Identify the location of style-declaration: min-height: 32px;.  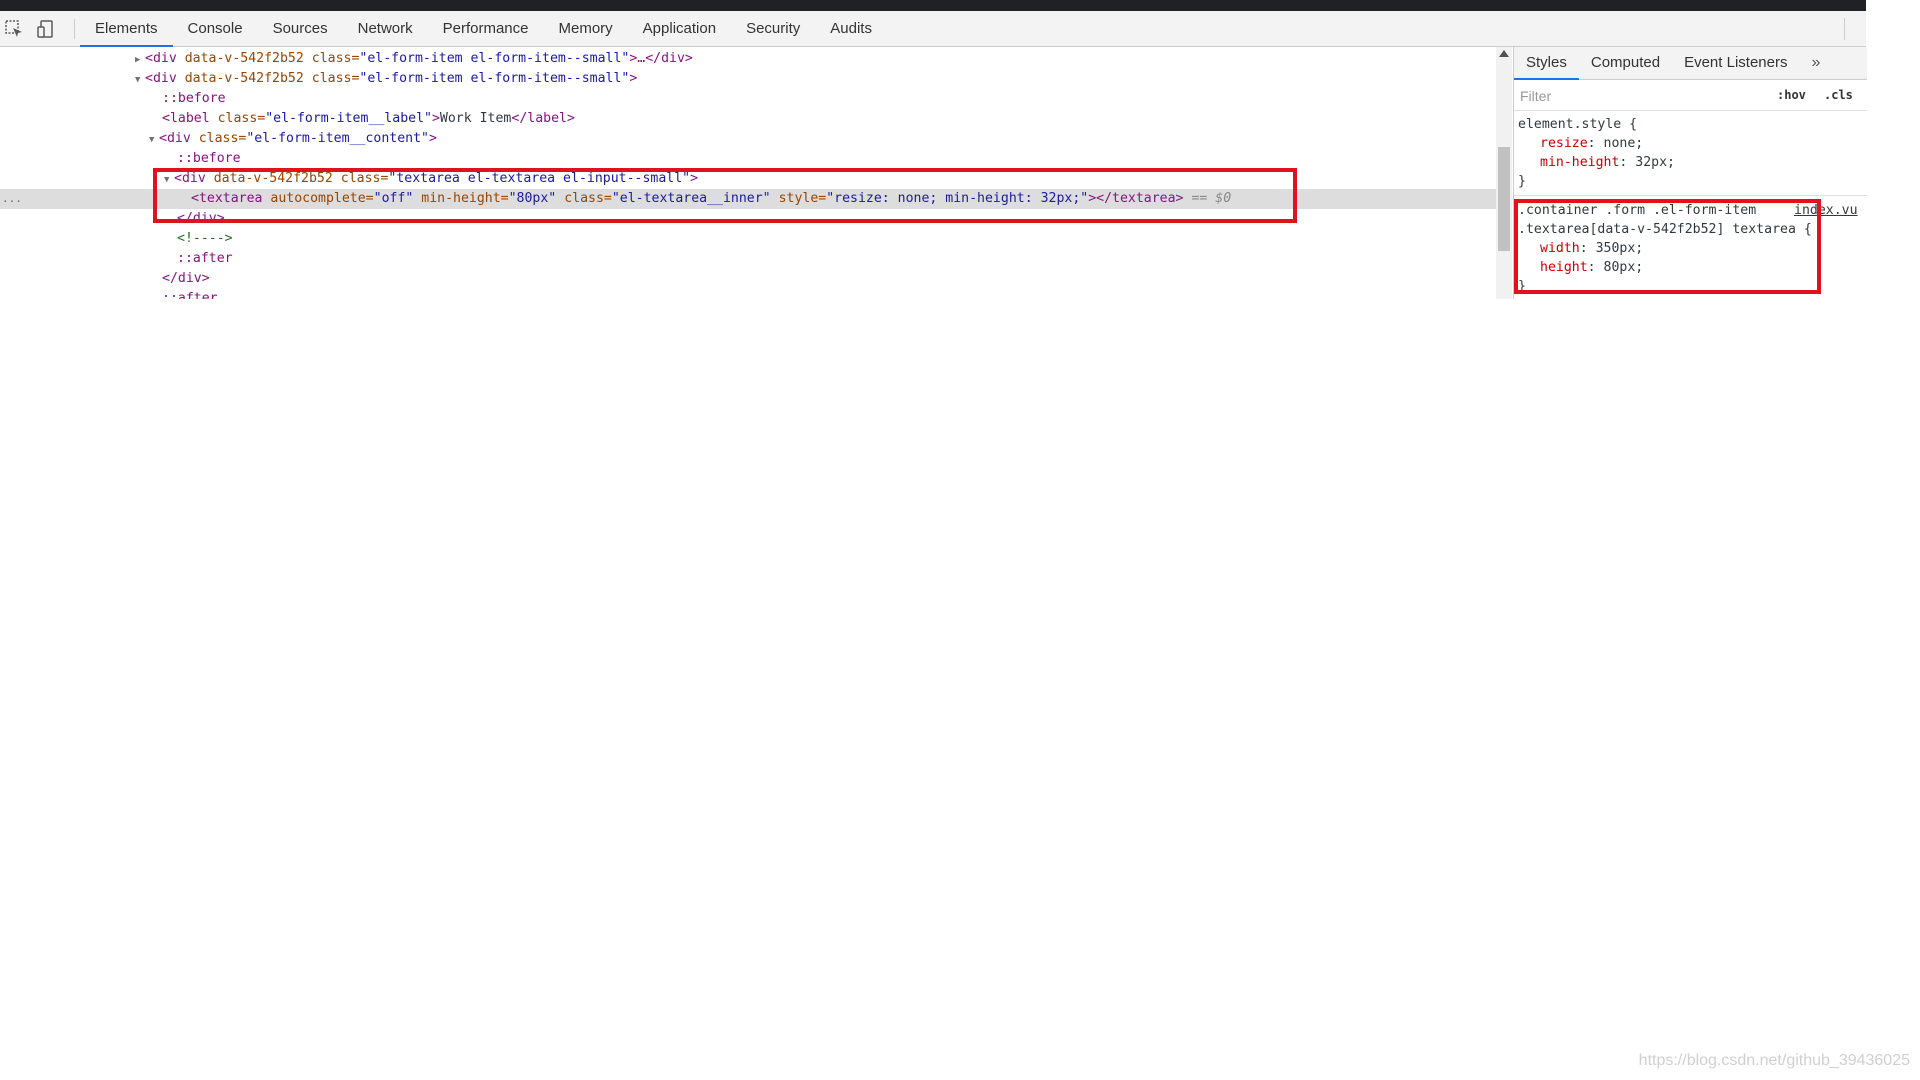
(1690, 162).